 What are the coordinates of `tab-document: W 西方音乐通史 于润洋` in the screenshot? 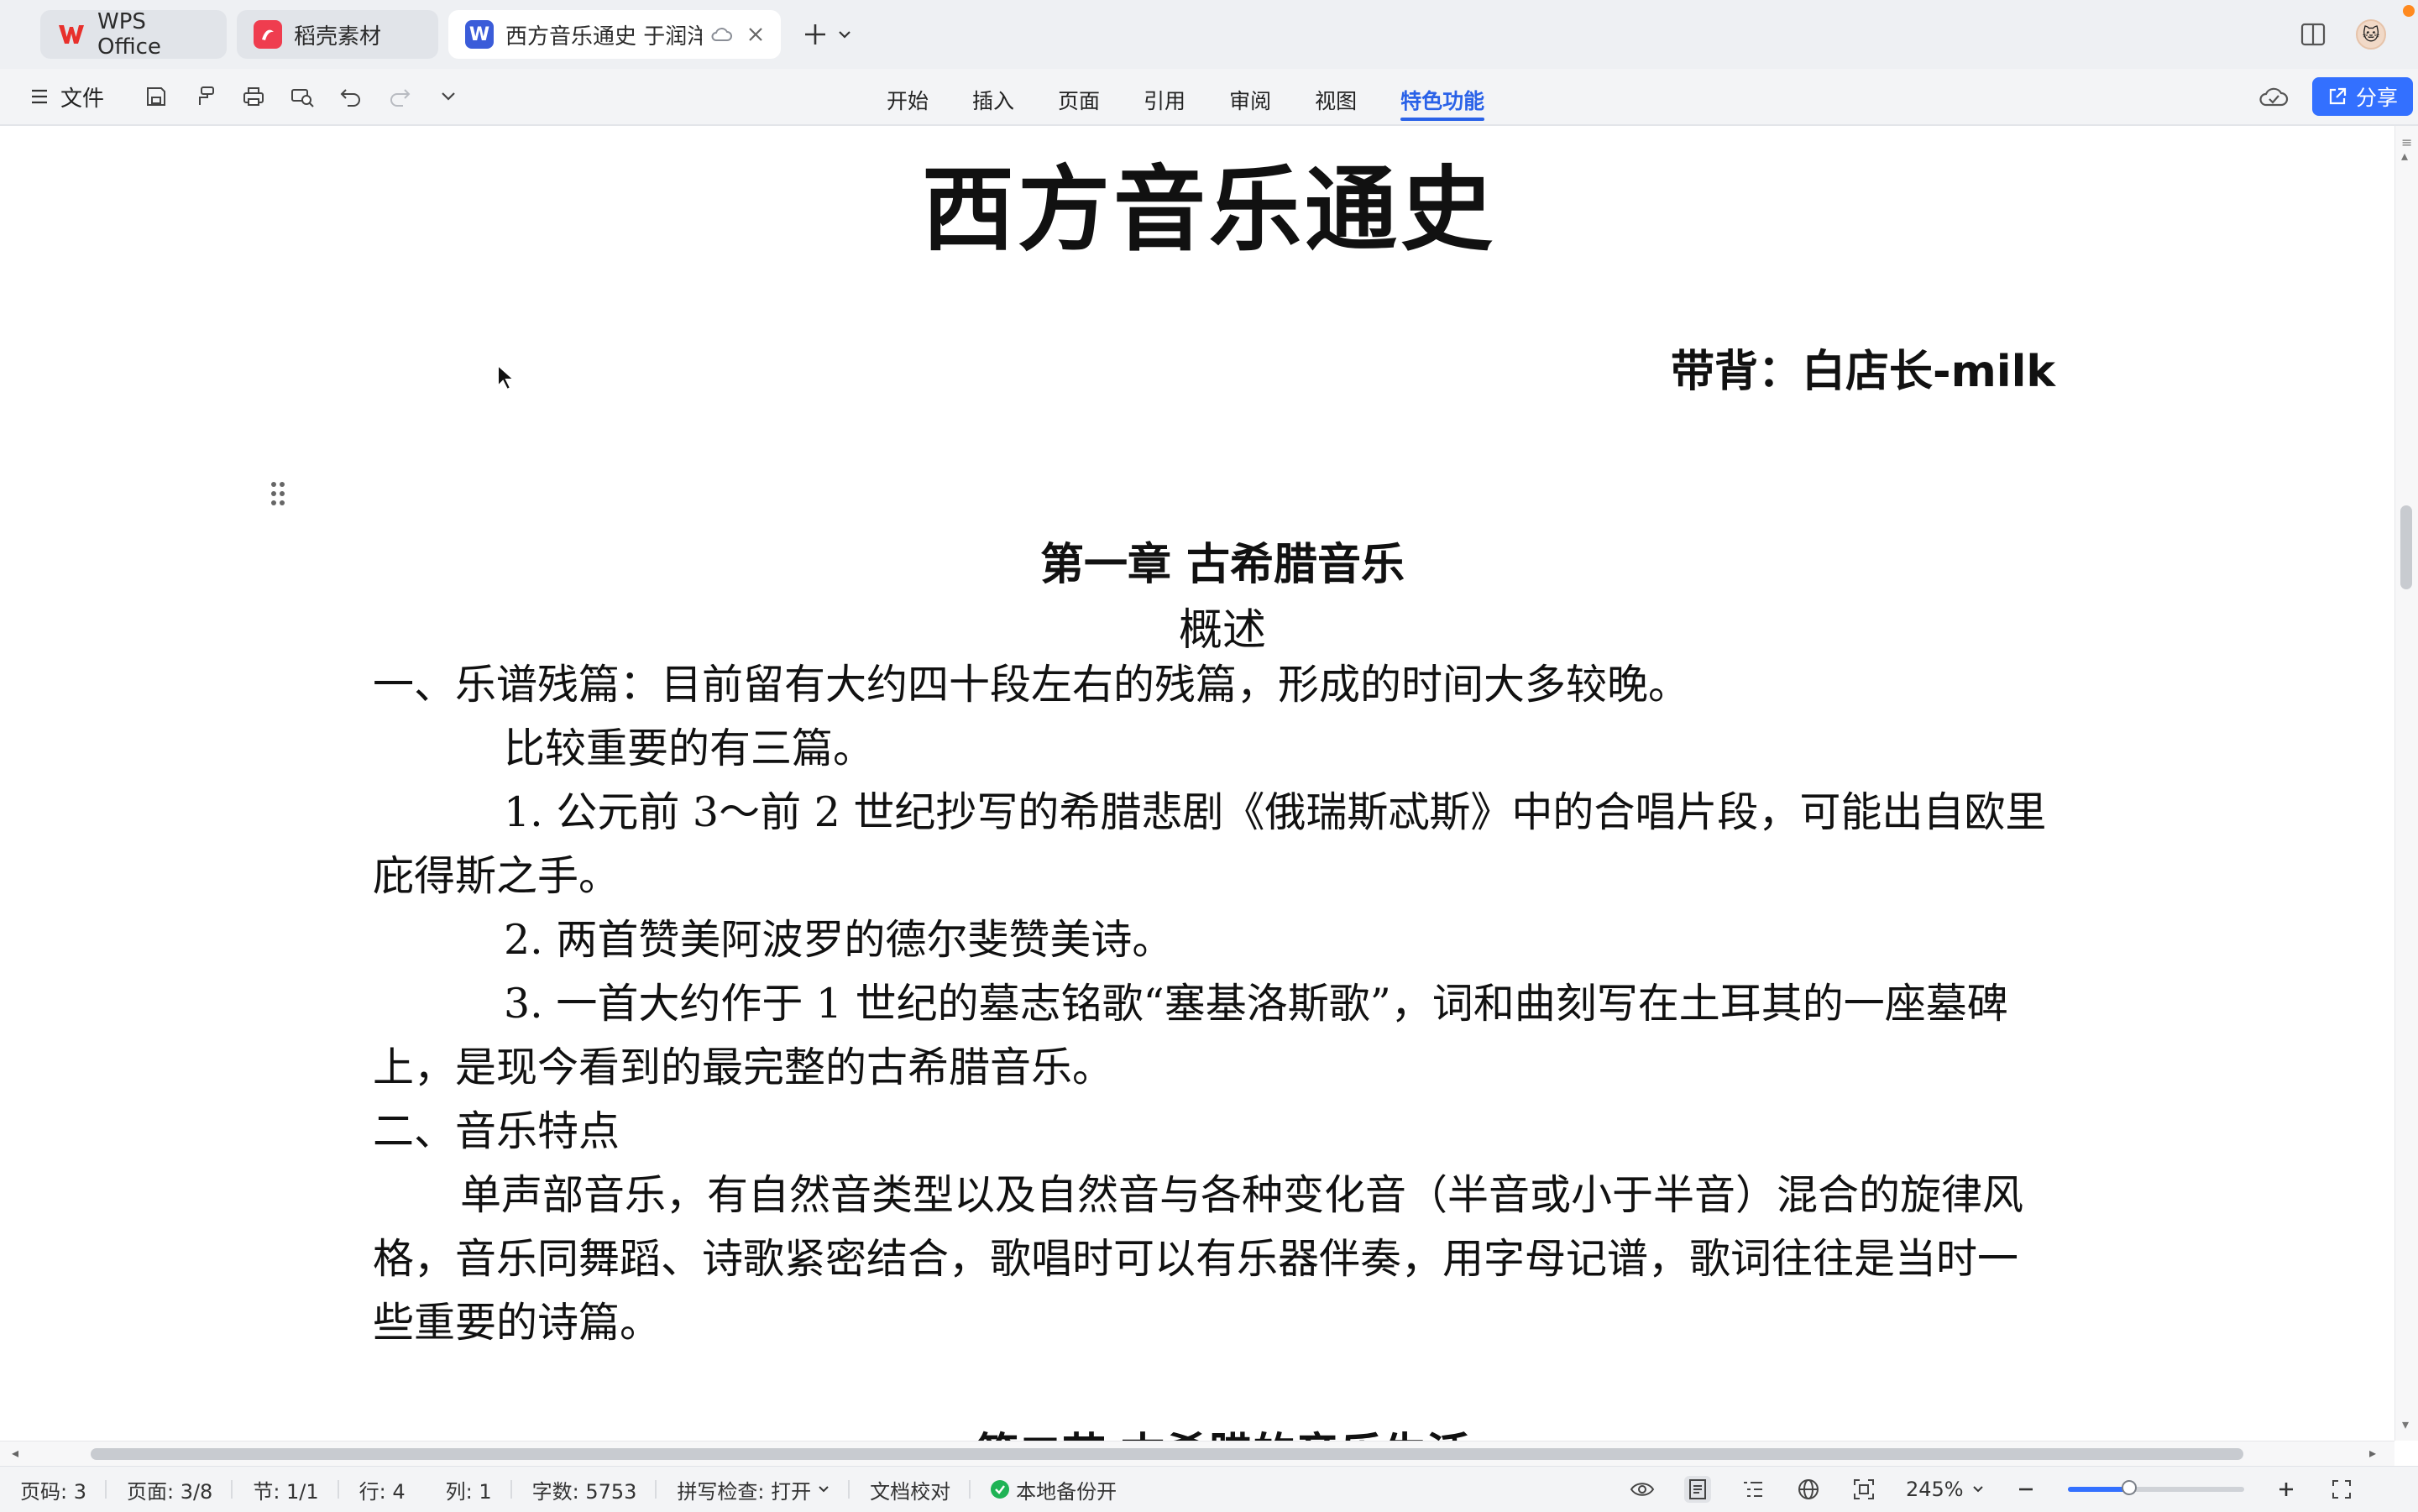 It's located at (614, 34).